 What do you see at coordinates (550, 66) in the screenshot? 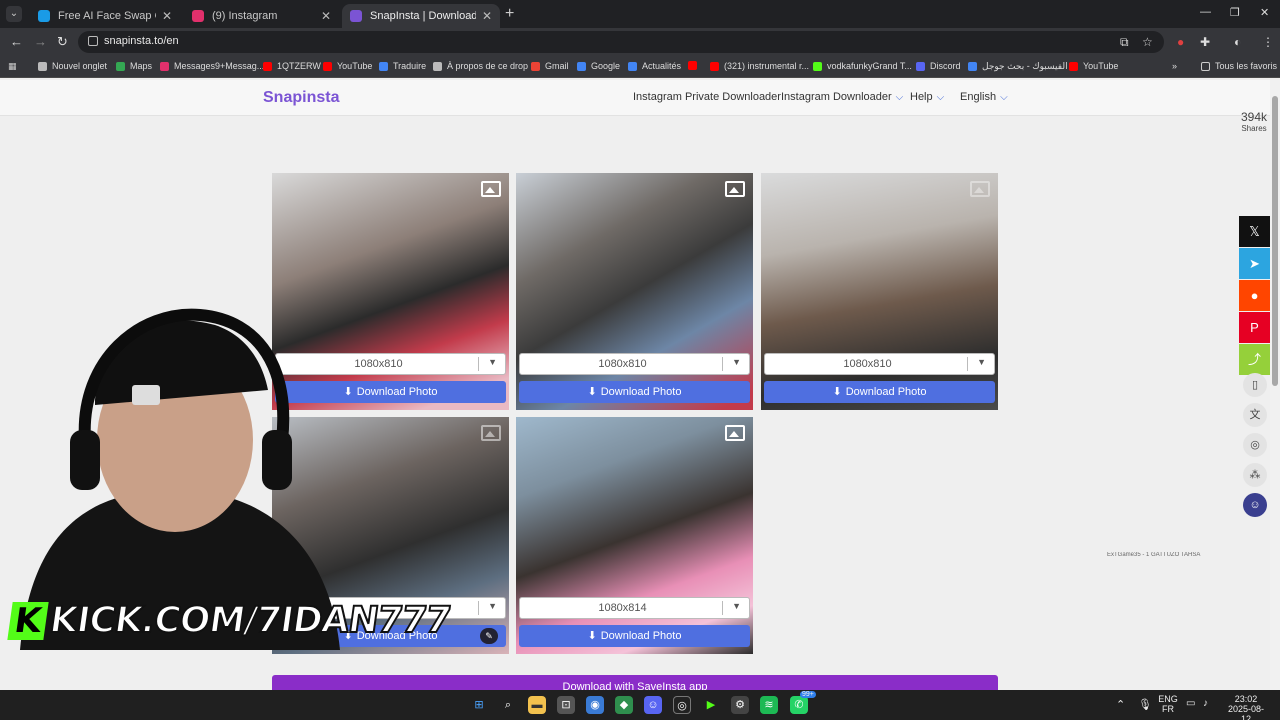
I see `bookmark-item: Gmail` at bounding box center [550, 66].